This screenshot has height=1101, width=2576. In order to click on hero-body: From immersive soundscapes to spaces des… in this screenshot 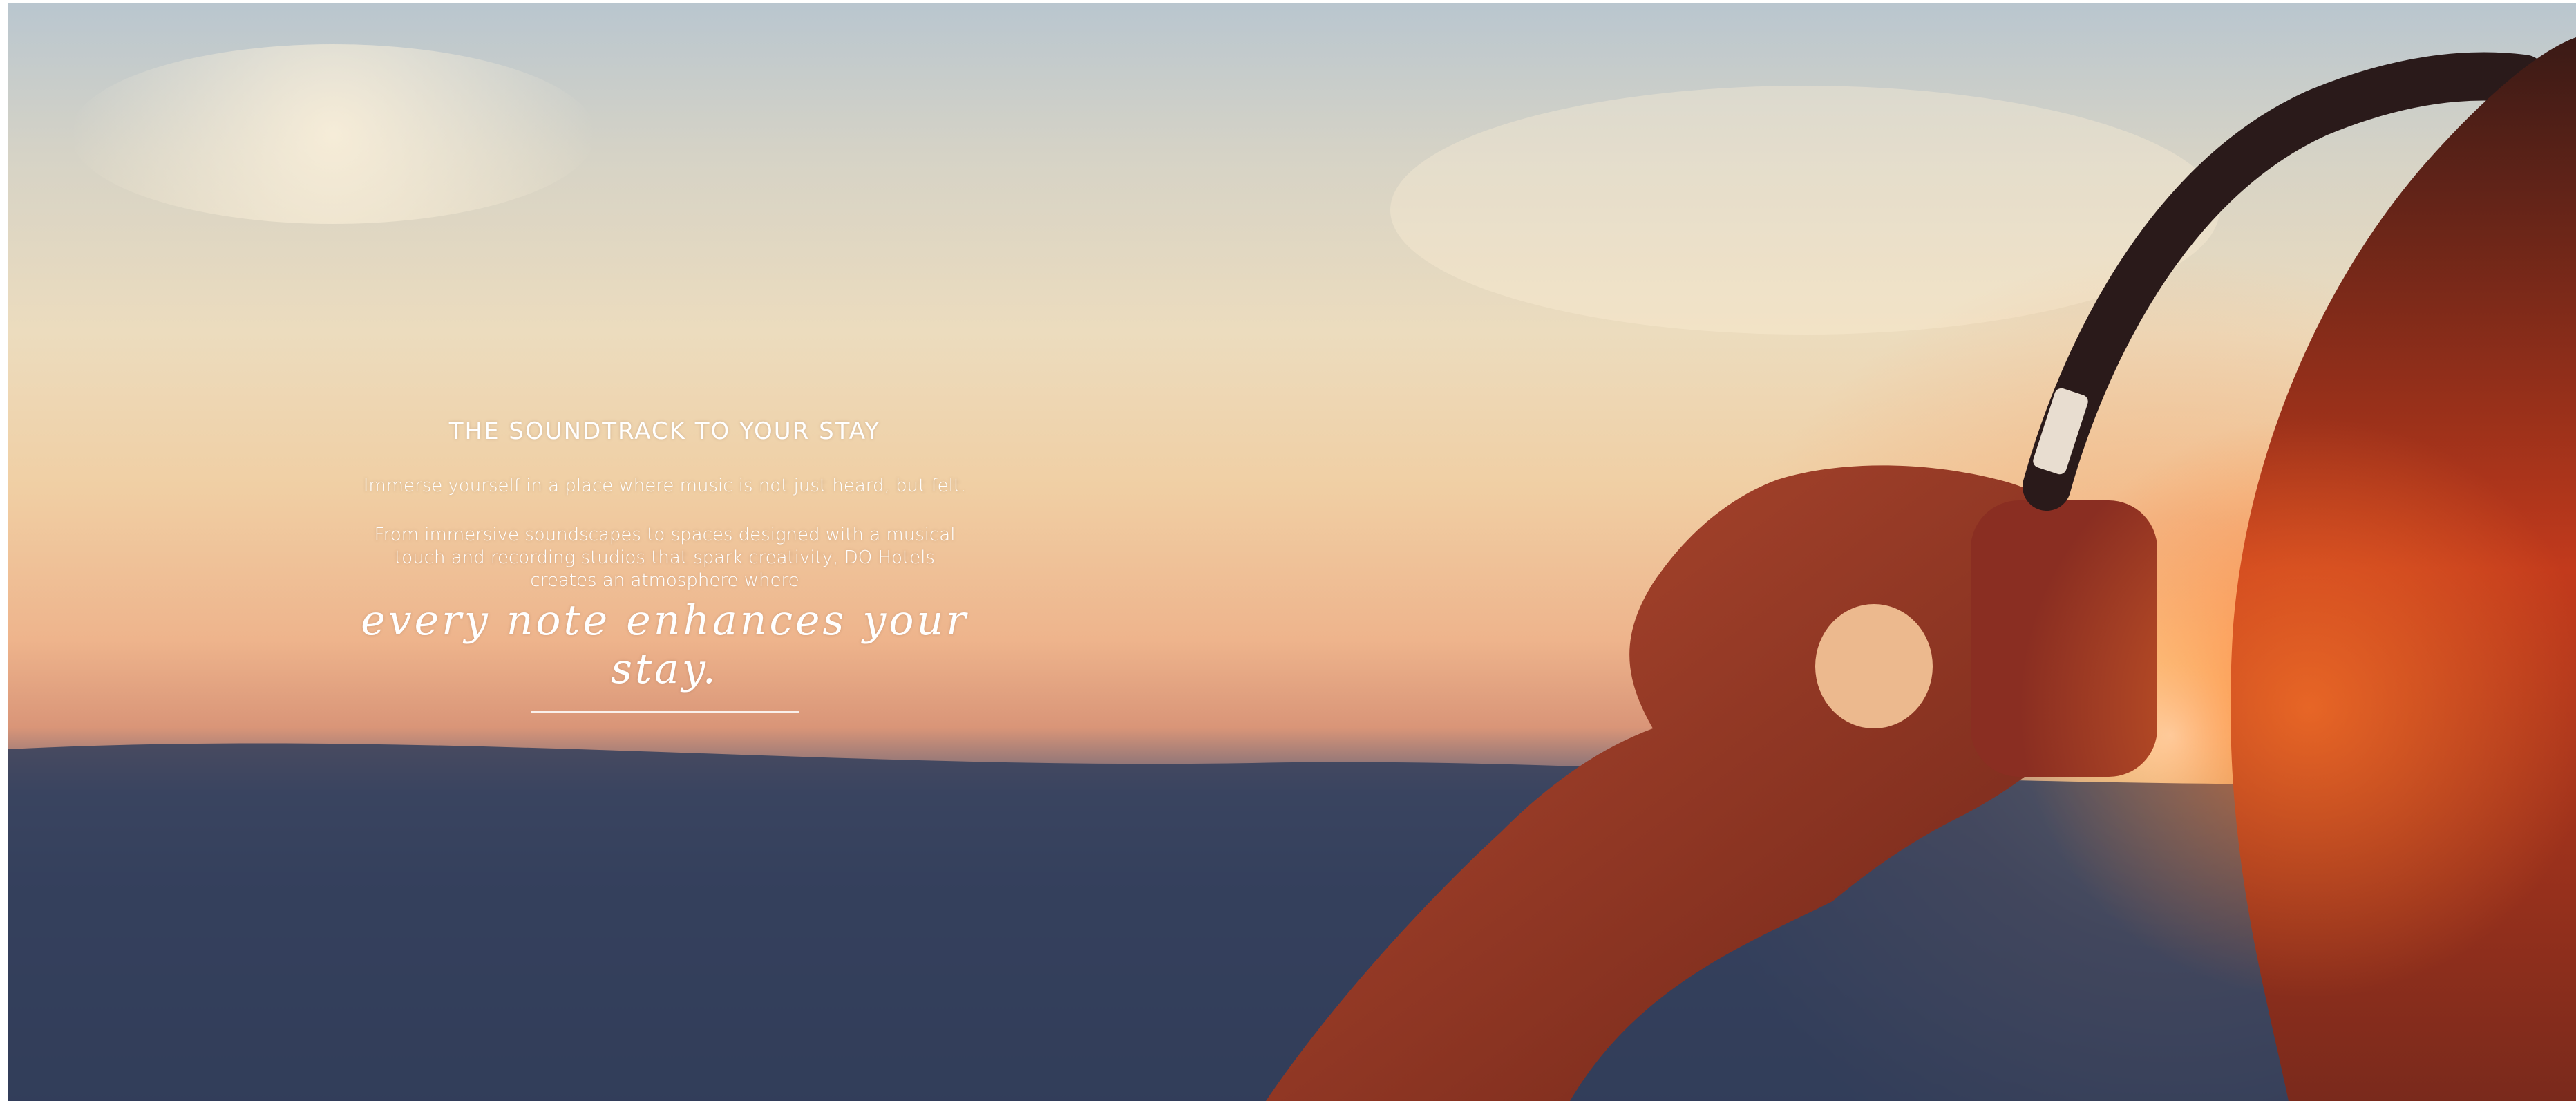, I will do `click(665, 558)`.